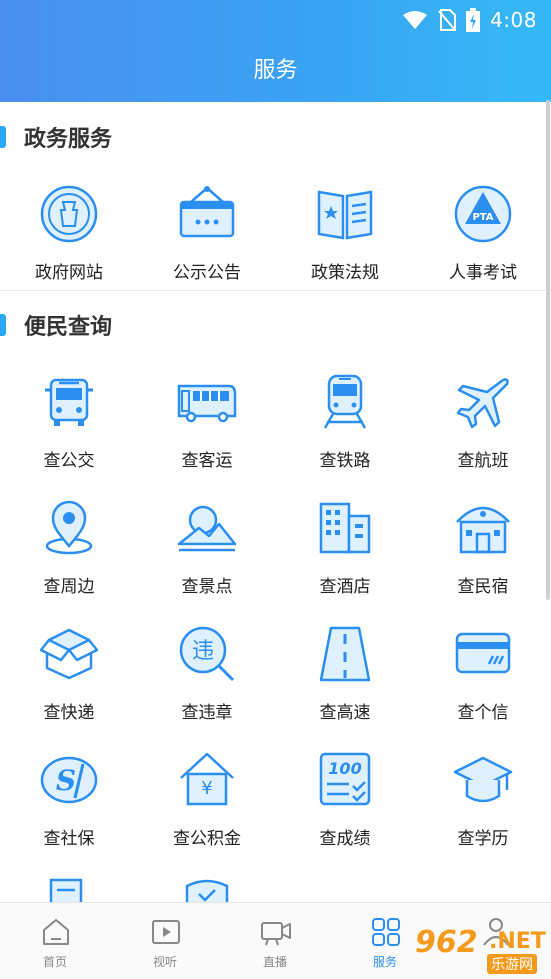  What do you see at coordinates (548, 350) in the screenshot?
I see `scrollbar` at bounding box center [548, 350].